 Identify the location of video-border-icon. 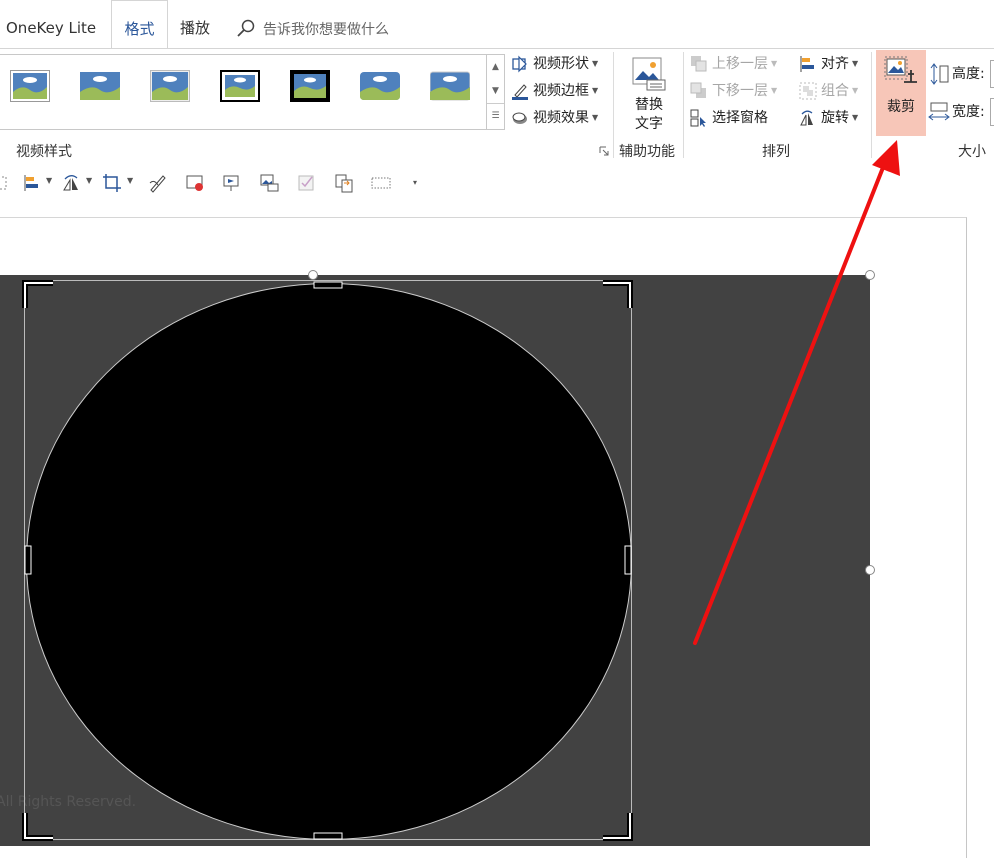
(520, 92).